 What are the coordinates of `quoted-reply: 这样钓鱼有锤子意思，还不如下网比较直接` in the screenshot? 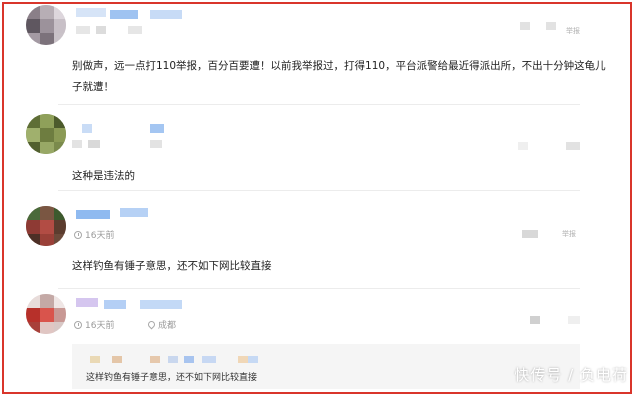 It's located at (326, 366).